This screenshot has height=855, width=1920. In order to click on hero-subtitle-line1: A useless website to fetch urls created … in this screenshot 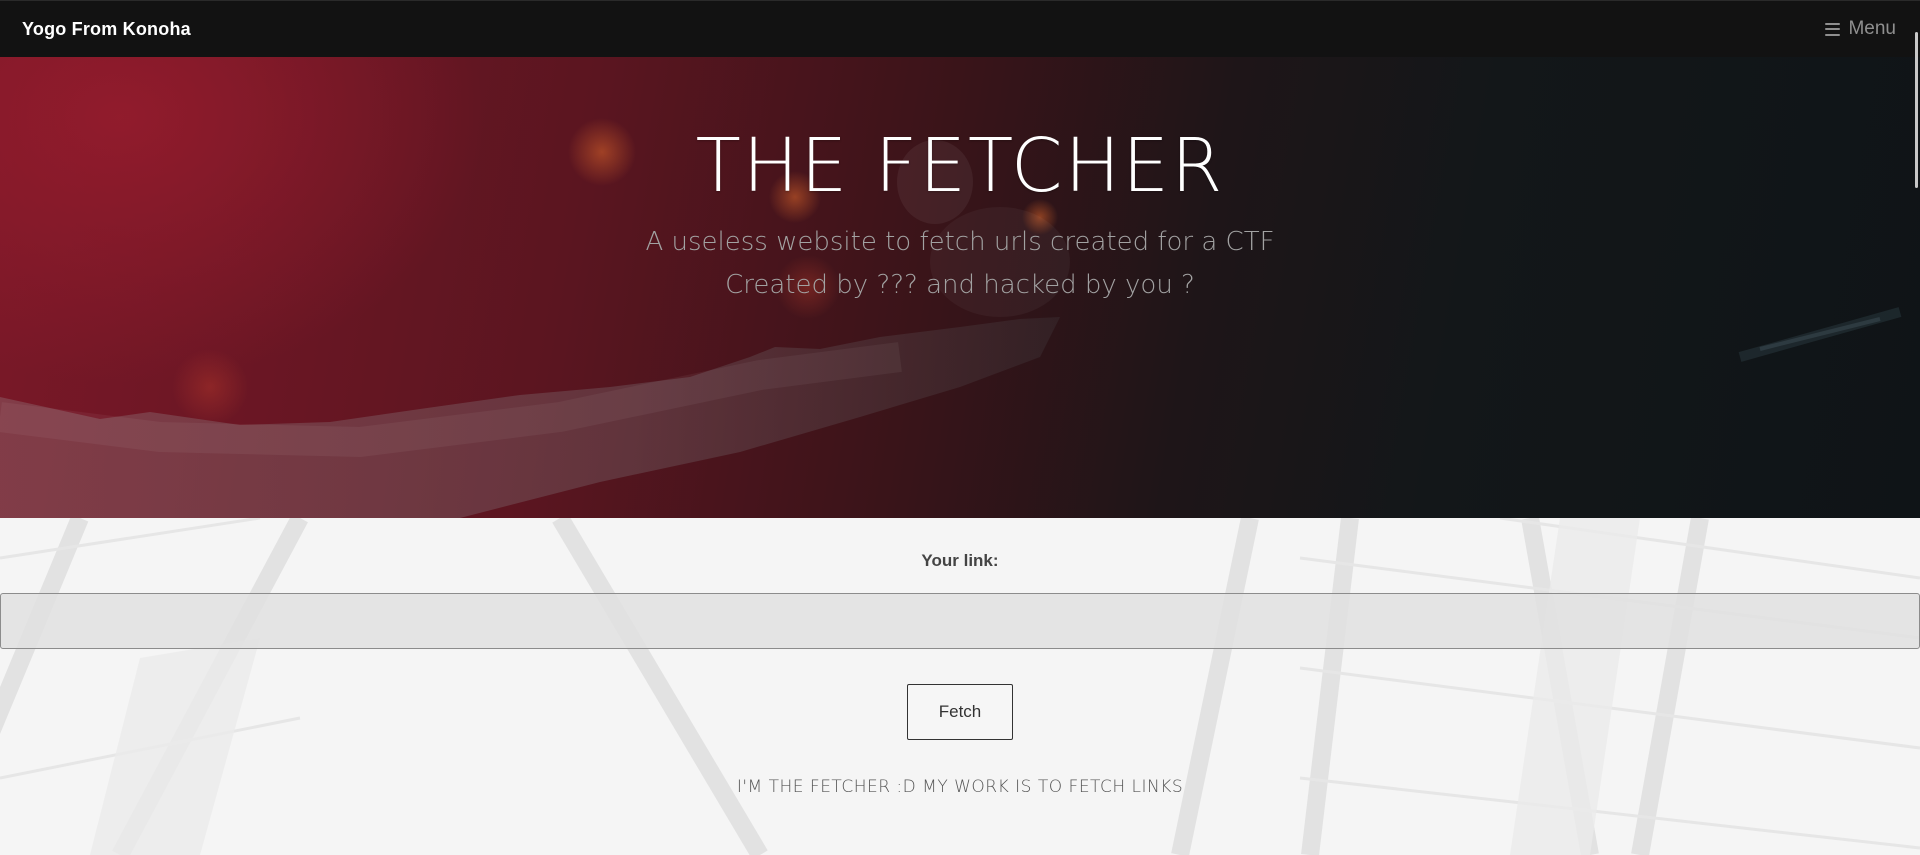, I will do `click(960, 242)`.